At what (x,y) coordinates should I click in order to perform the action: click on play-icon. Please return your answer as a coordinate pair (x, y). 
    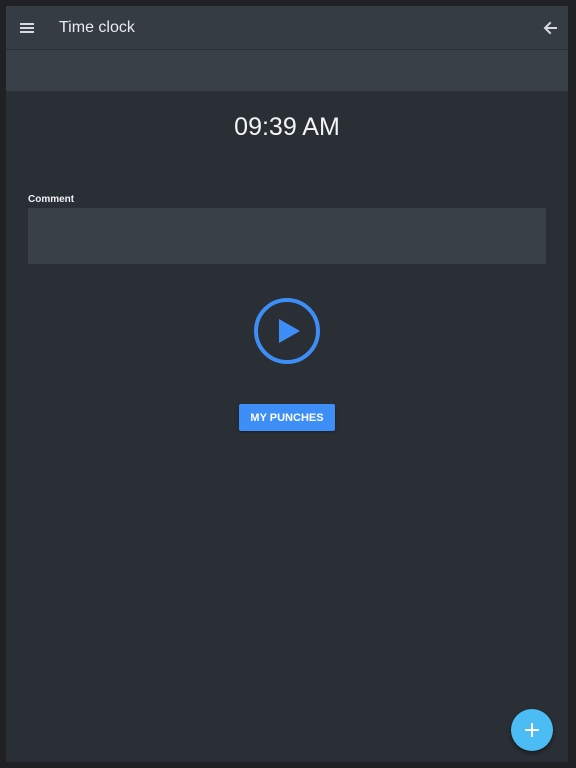
    Looking at the image, I should click on (289, 331).